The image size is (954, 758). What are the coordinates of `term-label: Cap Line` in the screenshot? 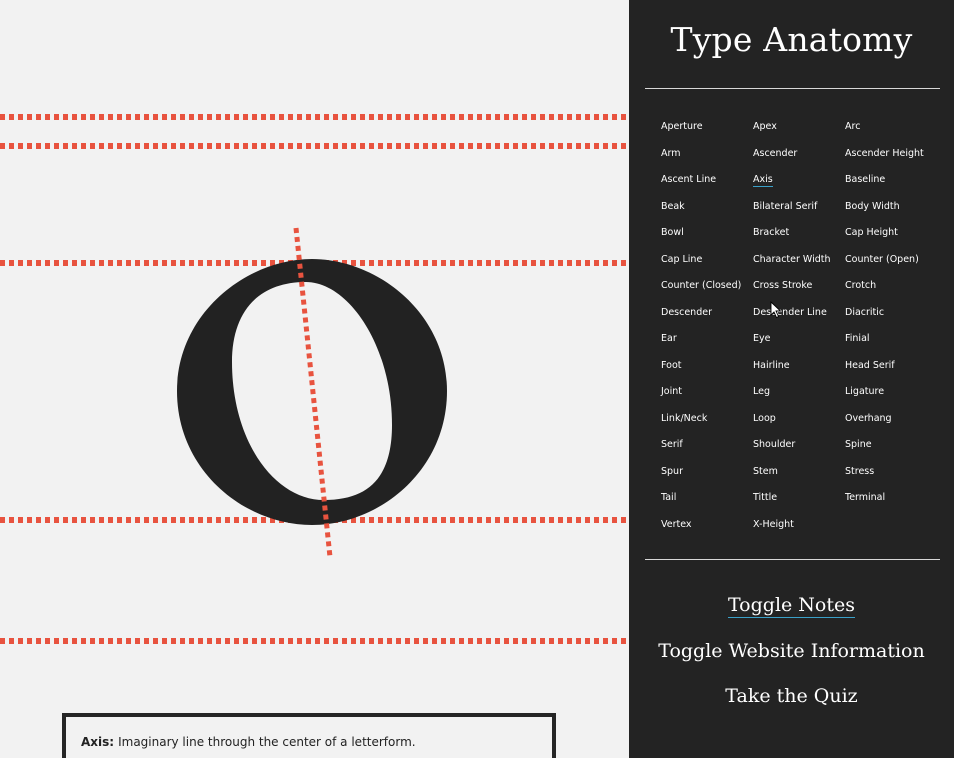 It's located at (682, 259).